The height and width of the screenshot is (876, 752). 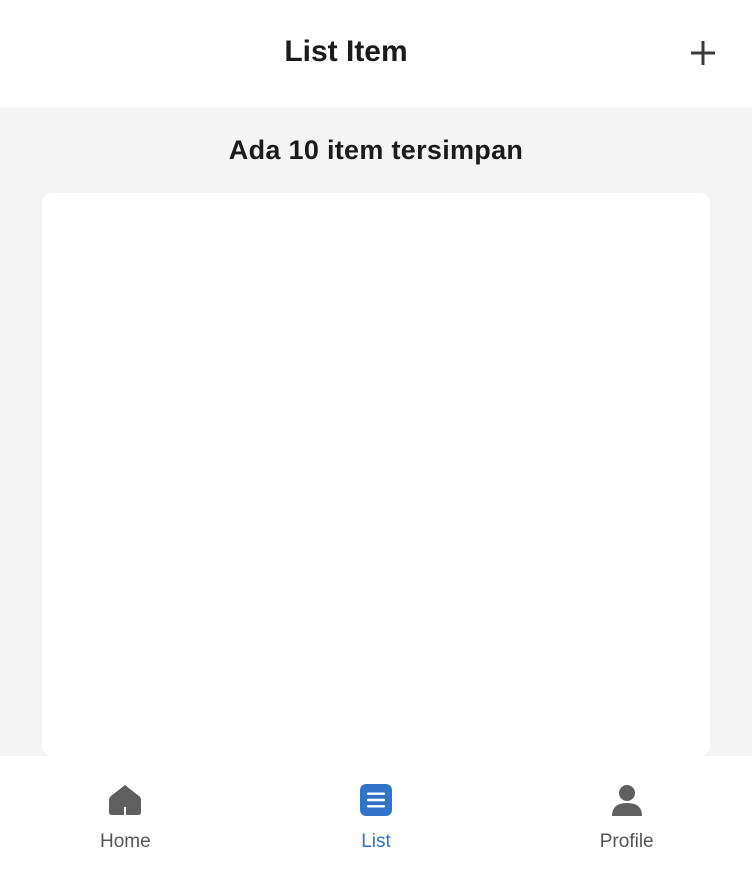 I want to click on tab-profile-label: Profile, so click(x=626, y=841).